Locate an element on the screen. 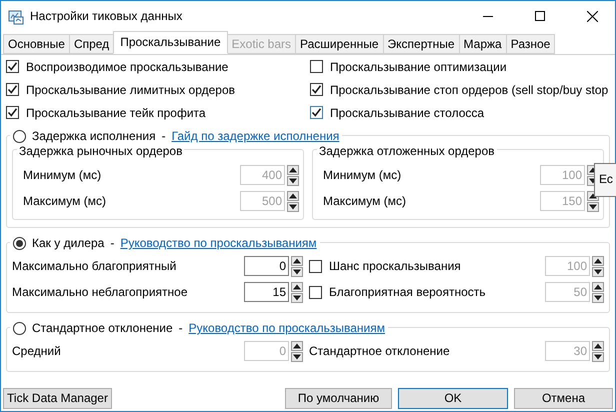 This screenshot has height=412, width=616. field-label: Шанс проскальзывания is located at coordinates (395, 266).